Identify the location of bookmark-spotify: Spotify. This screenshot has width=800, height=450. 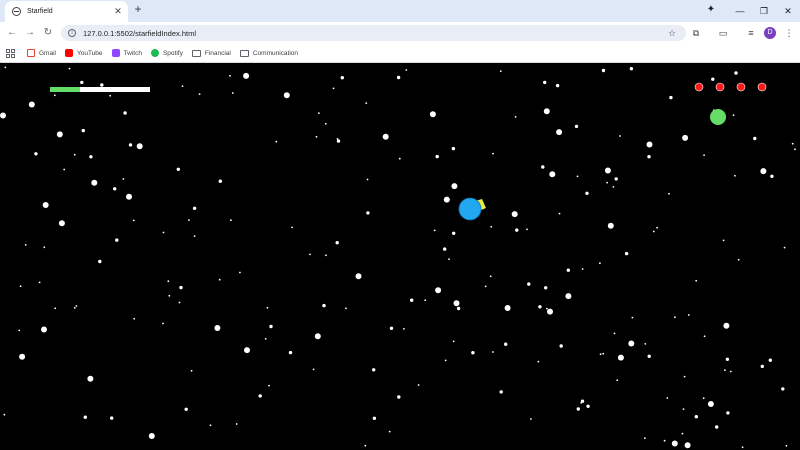
(166, 53).